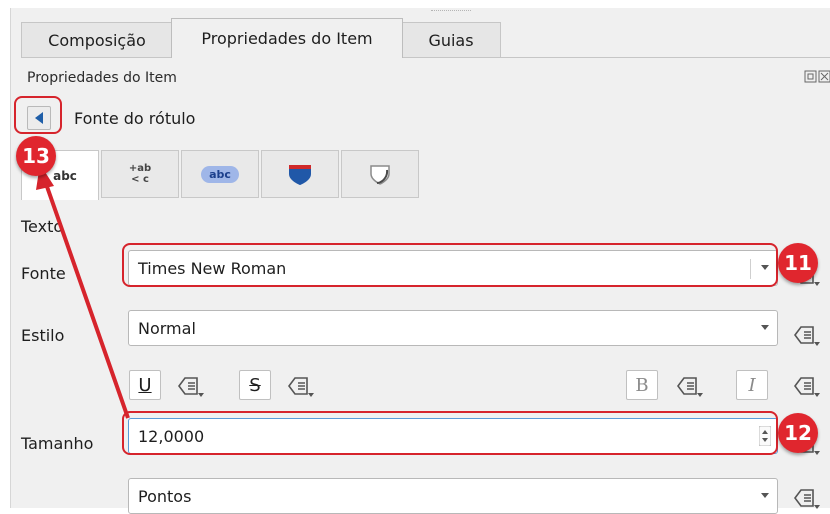 The width and height of the screenshot is (830, 514). Describe the element at coordinates (42, 226) in the screenshot. I see `texto-label: Texto` at that location.